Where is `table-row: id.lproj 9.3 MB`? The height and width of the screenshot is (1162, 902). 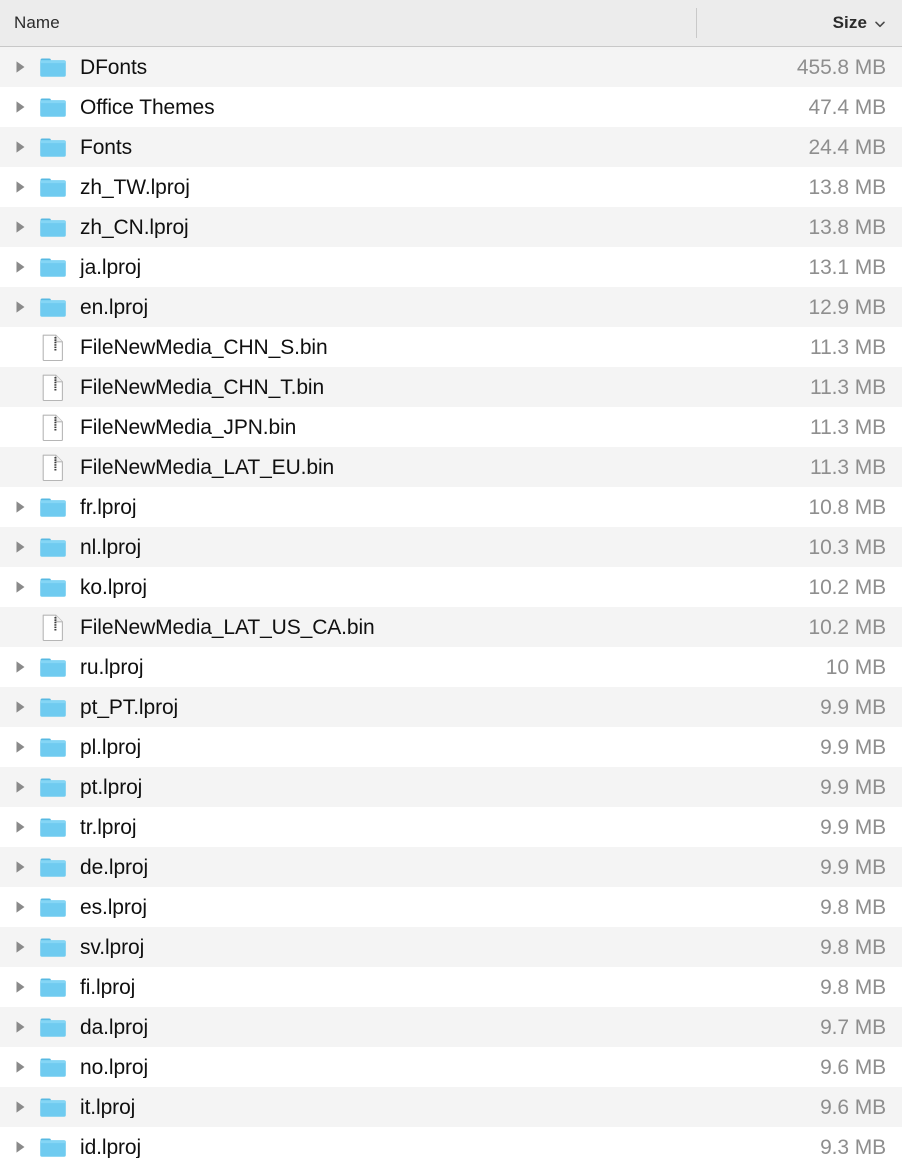
table-row: id.lproj 9.3 MB is located at coordinates (451, 1144).